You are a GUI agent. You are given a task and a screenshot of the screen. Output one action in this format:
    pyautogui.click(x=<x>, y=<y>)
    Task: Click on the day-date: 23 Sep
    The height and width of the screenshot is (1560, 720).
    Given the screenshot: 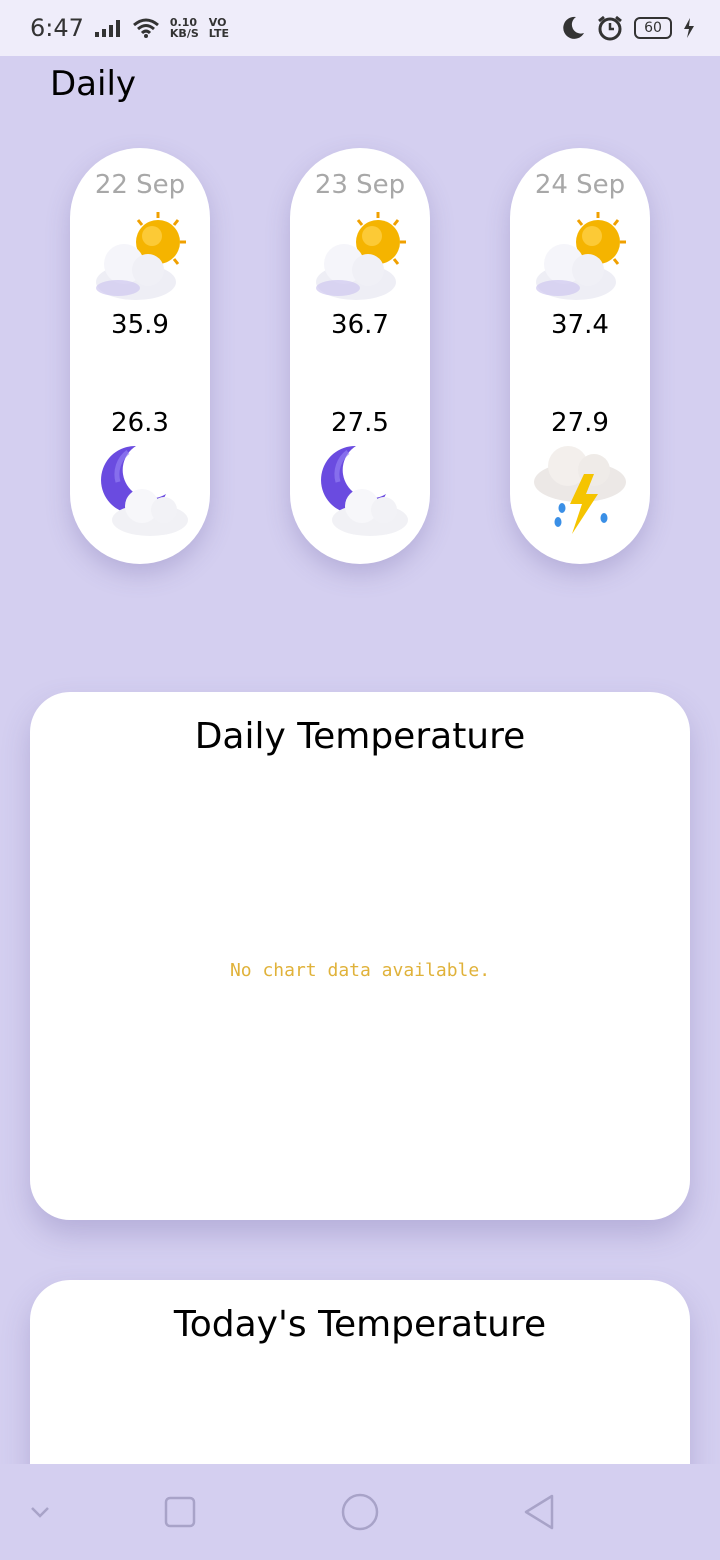 What is the action you would take?
    pyautogui.click(x=360, y=185)
    